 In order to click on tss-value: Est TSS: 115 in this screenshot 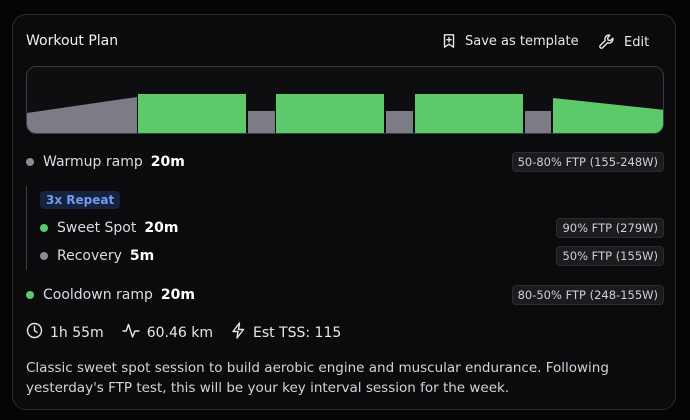, I will do `click(297, 332)`.